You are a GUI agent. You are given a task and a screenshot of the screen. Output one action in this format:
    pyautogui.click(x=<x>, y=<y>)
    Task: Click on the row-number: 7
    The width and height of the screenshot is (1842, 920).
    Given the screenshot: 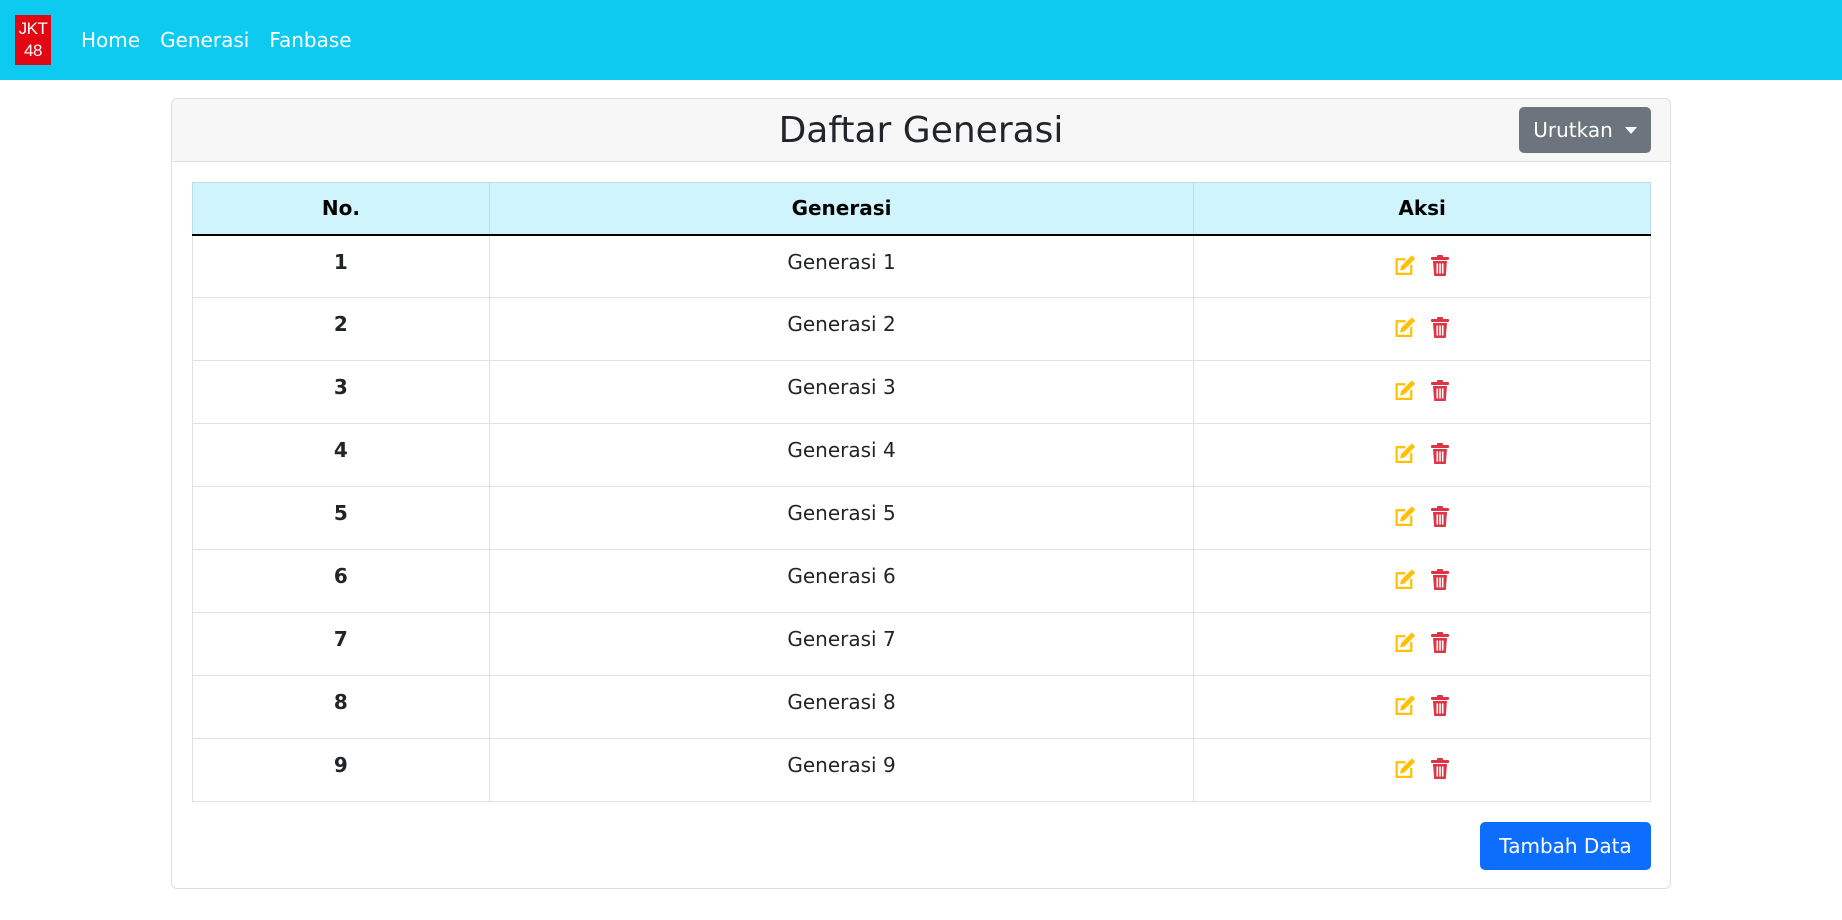 What is the action you would take?
    pyautogui.click(x=341, y=644)
    